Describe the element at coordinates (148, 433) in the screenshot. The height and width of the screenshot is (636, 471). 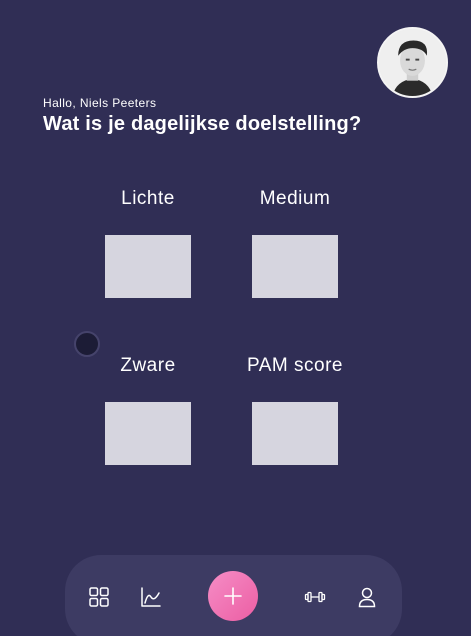
I see `goal-input-zware` at that location.